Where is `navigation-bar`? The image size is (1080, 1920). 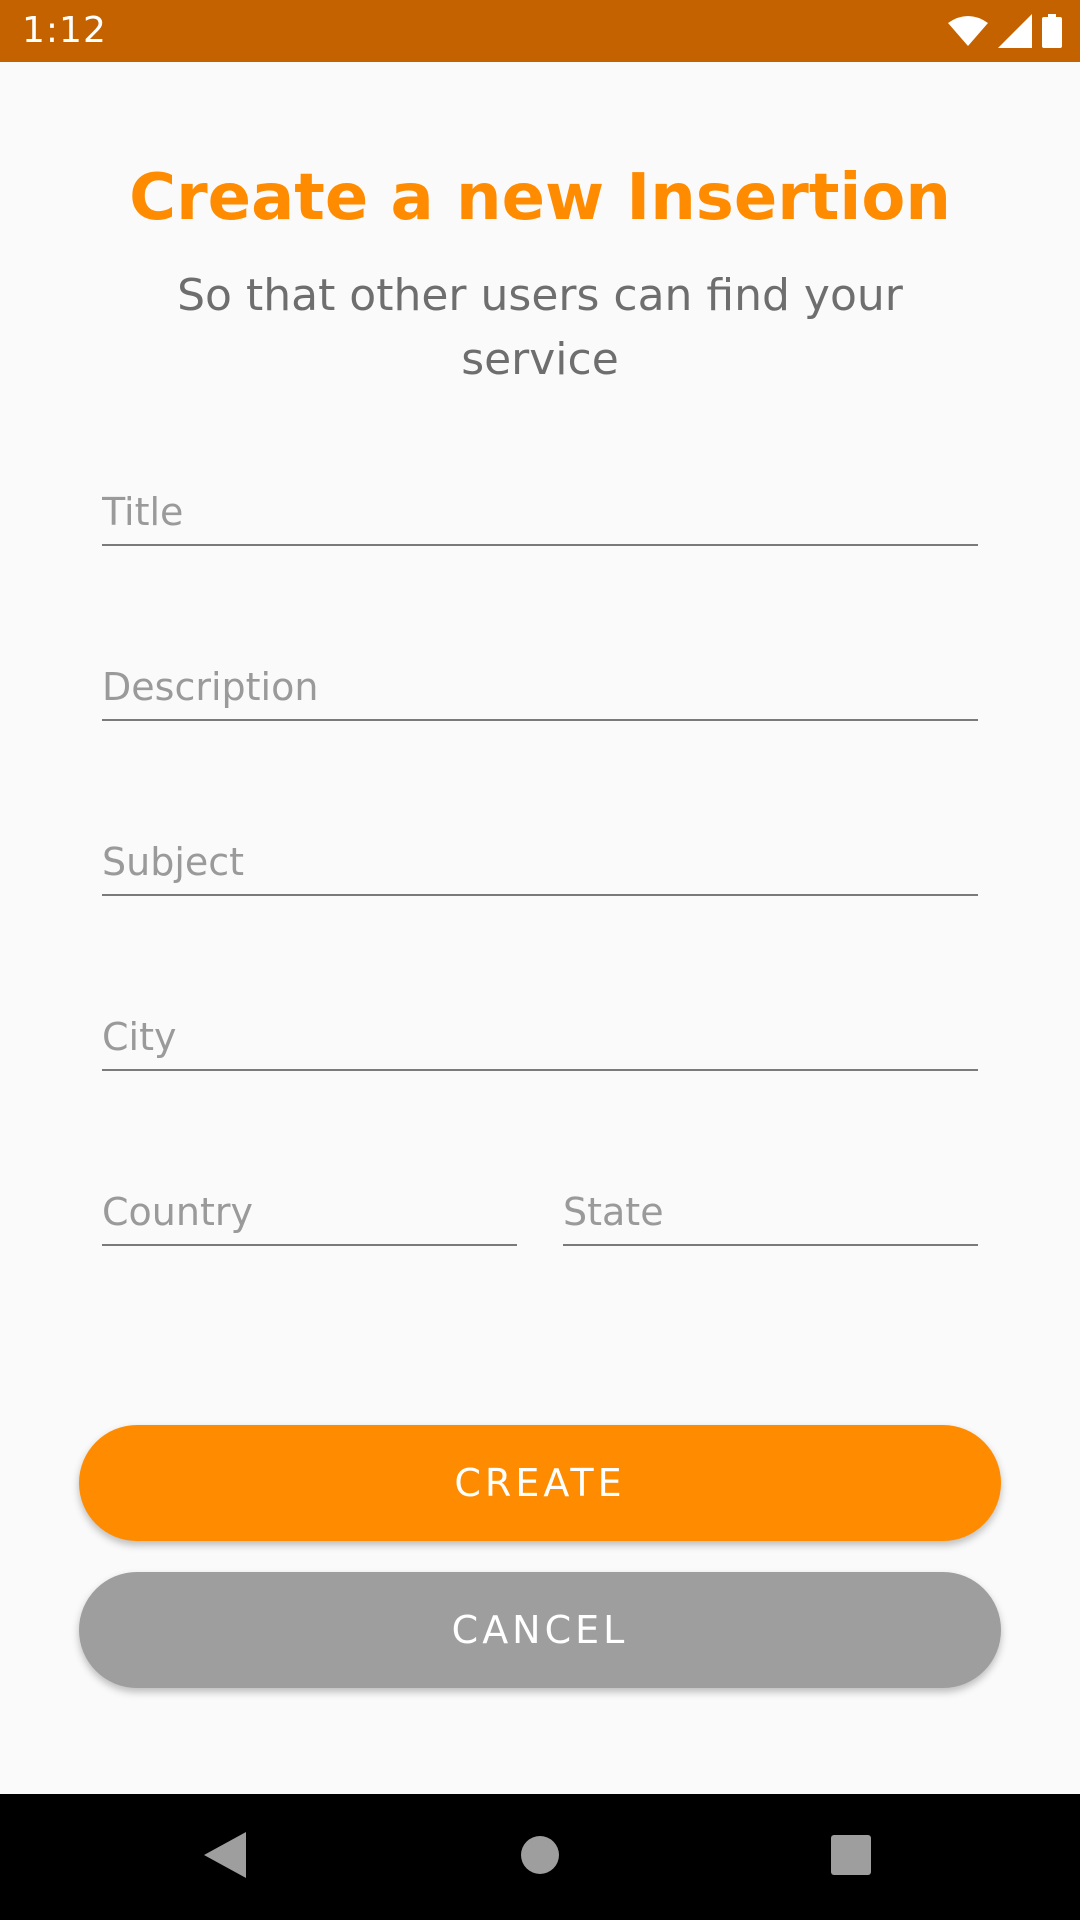
navigation-bar is located at coordinates (540, 1857).